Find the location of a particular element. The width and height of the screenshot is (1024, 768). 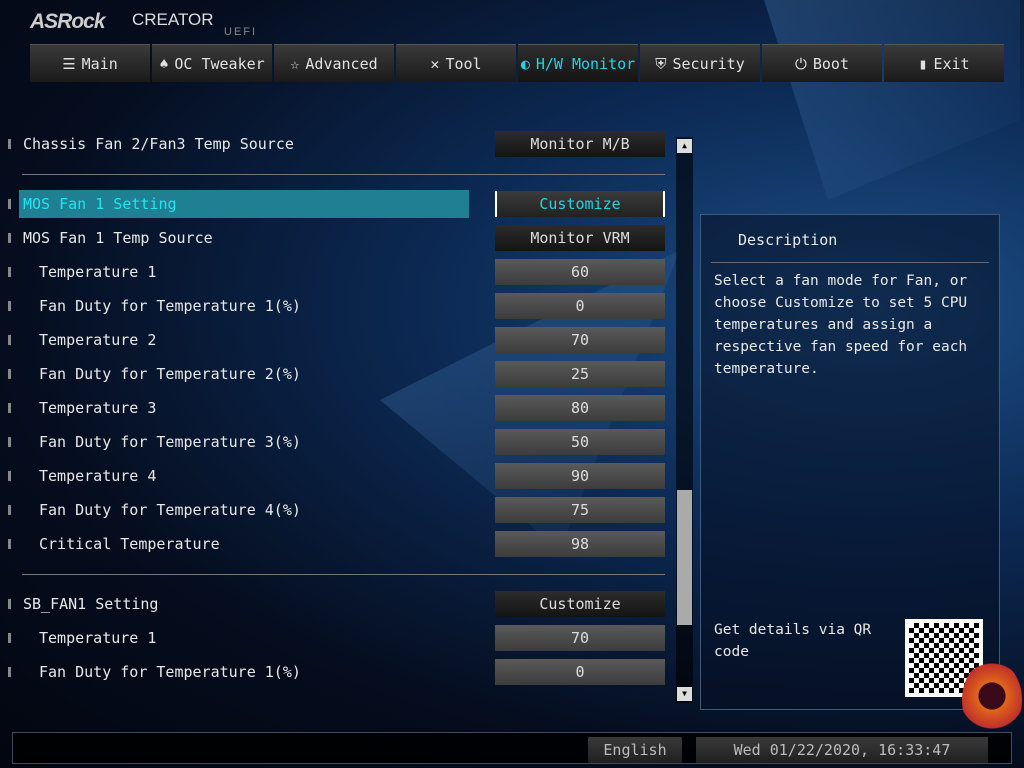

tab-label: Exit is located at coordinates (951, 63).